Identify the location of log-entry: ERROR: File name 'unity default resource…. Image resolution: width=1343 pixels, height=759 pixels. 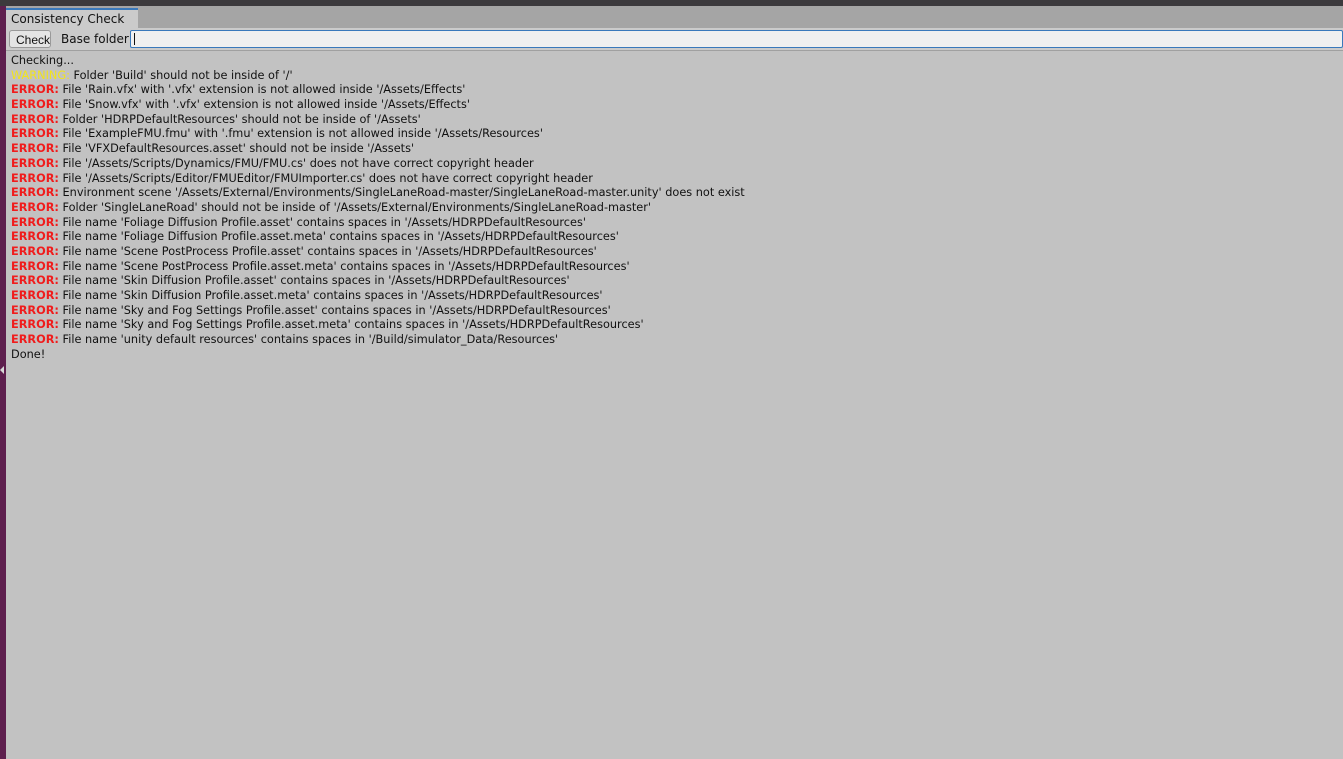
(671, 340).